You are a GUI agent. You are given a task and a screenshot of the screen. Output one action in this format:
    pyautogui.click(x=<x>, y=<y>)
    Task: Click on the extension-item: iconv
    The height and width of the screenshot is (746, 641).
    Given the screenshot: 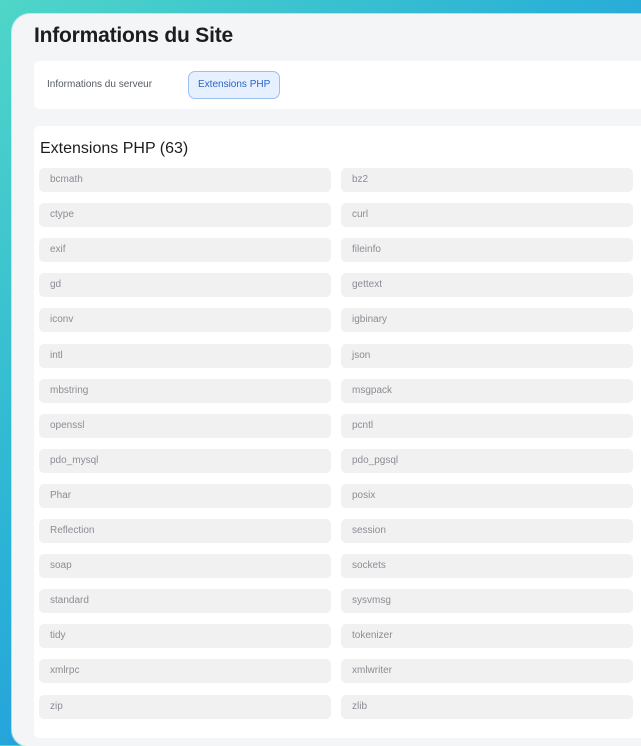 What is the action you would take?
    pyautogui.click(x=185, y=320)
    